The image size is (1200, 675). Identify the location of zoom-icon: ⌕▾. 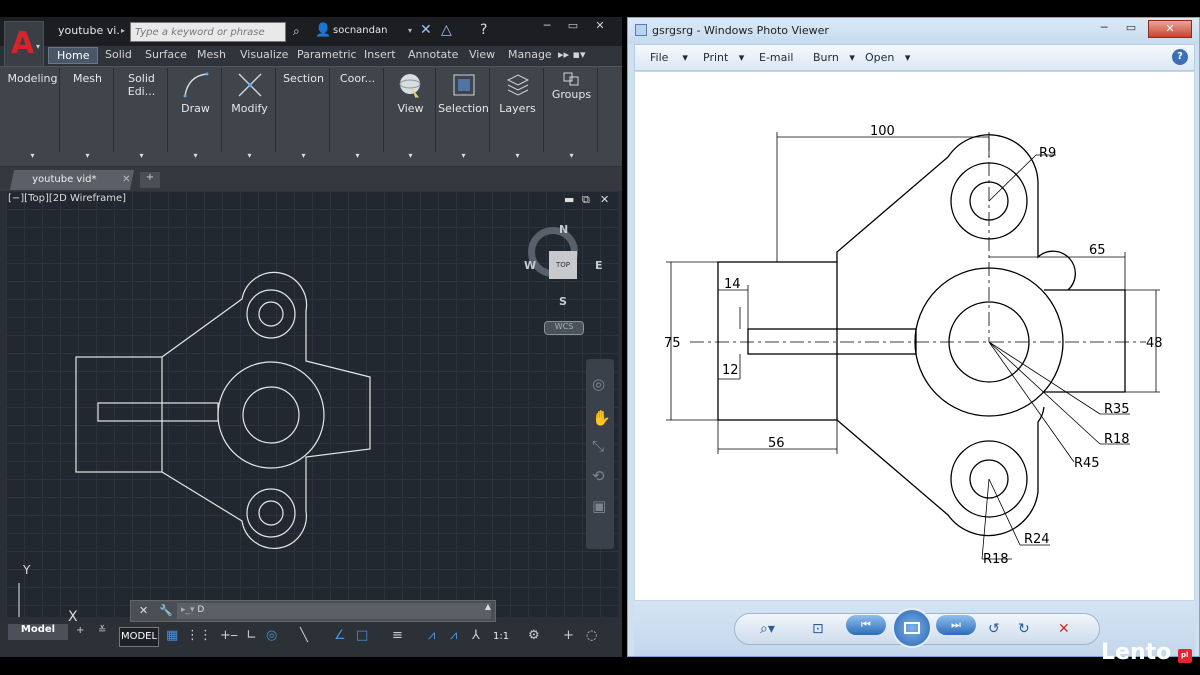
(767, 629).